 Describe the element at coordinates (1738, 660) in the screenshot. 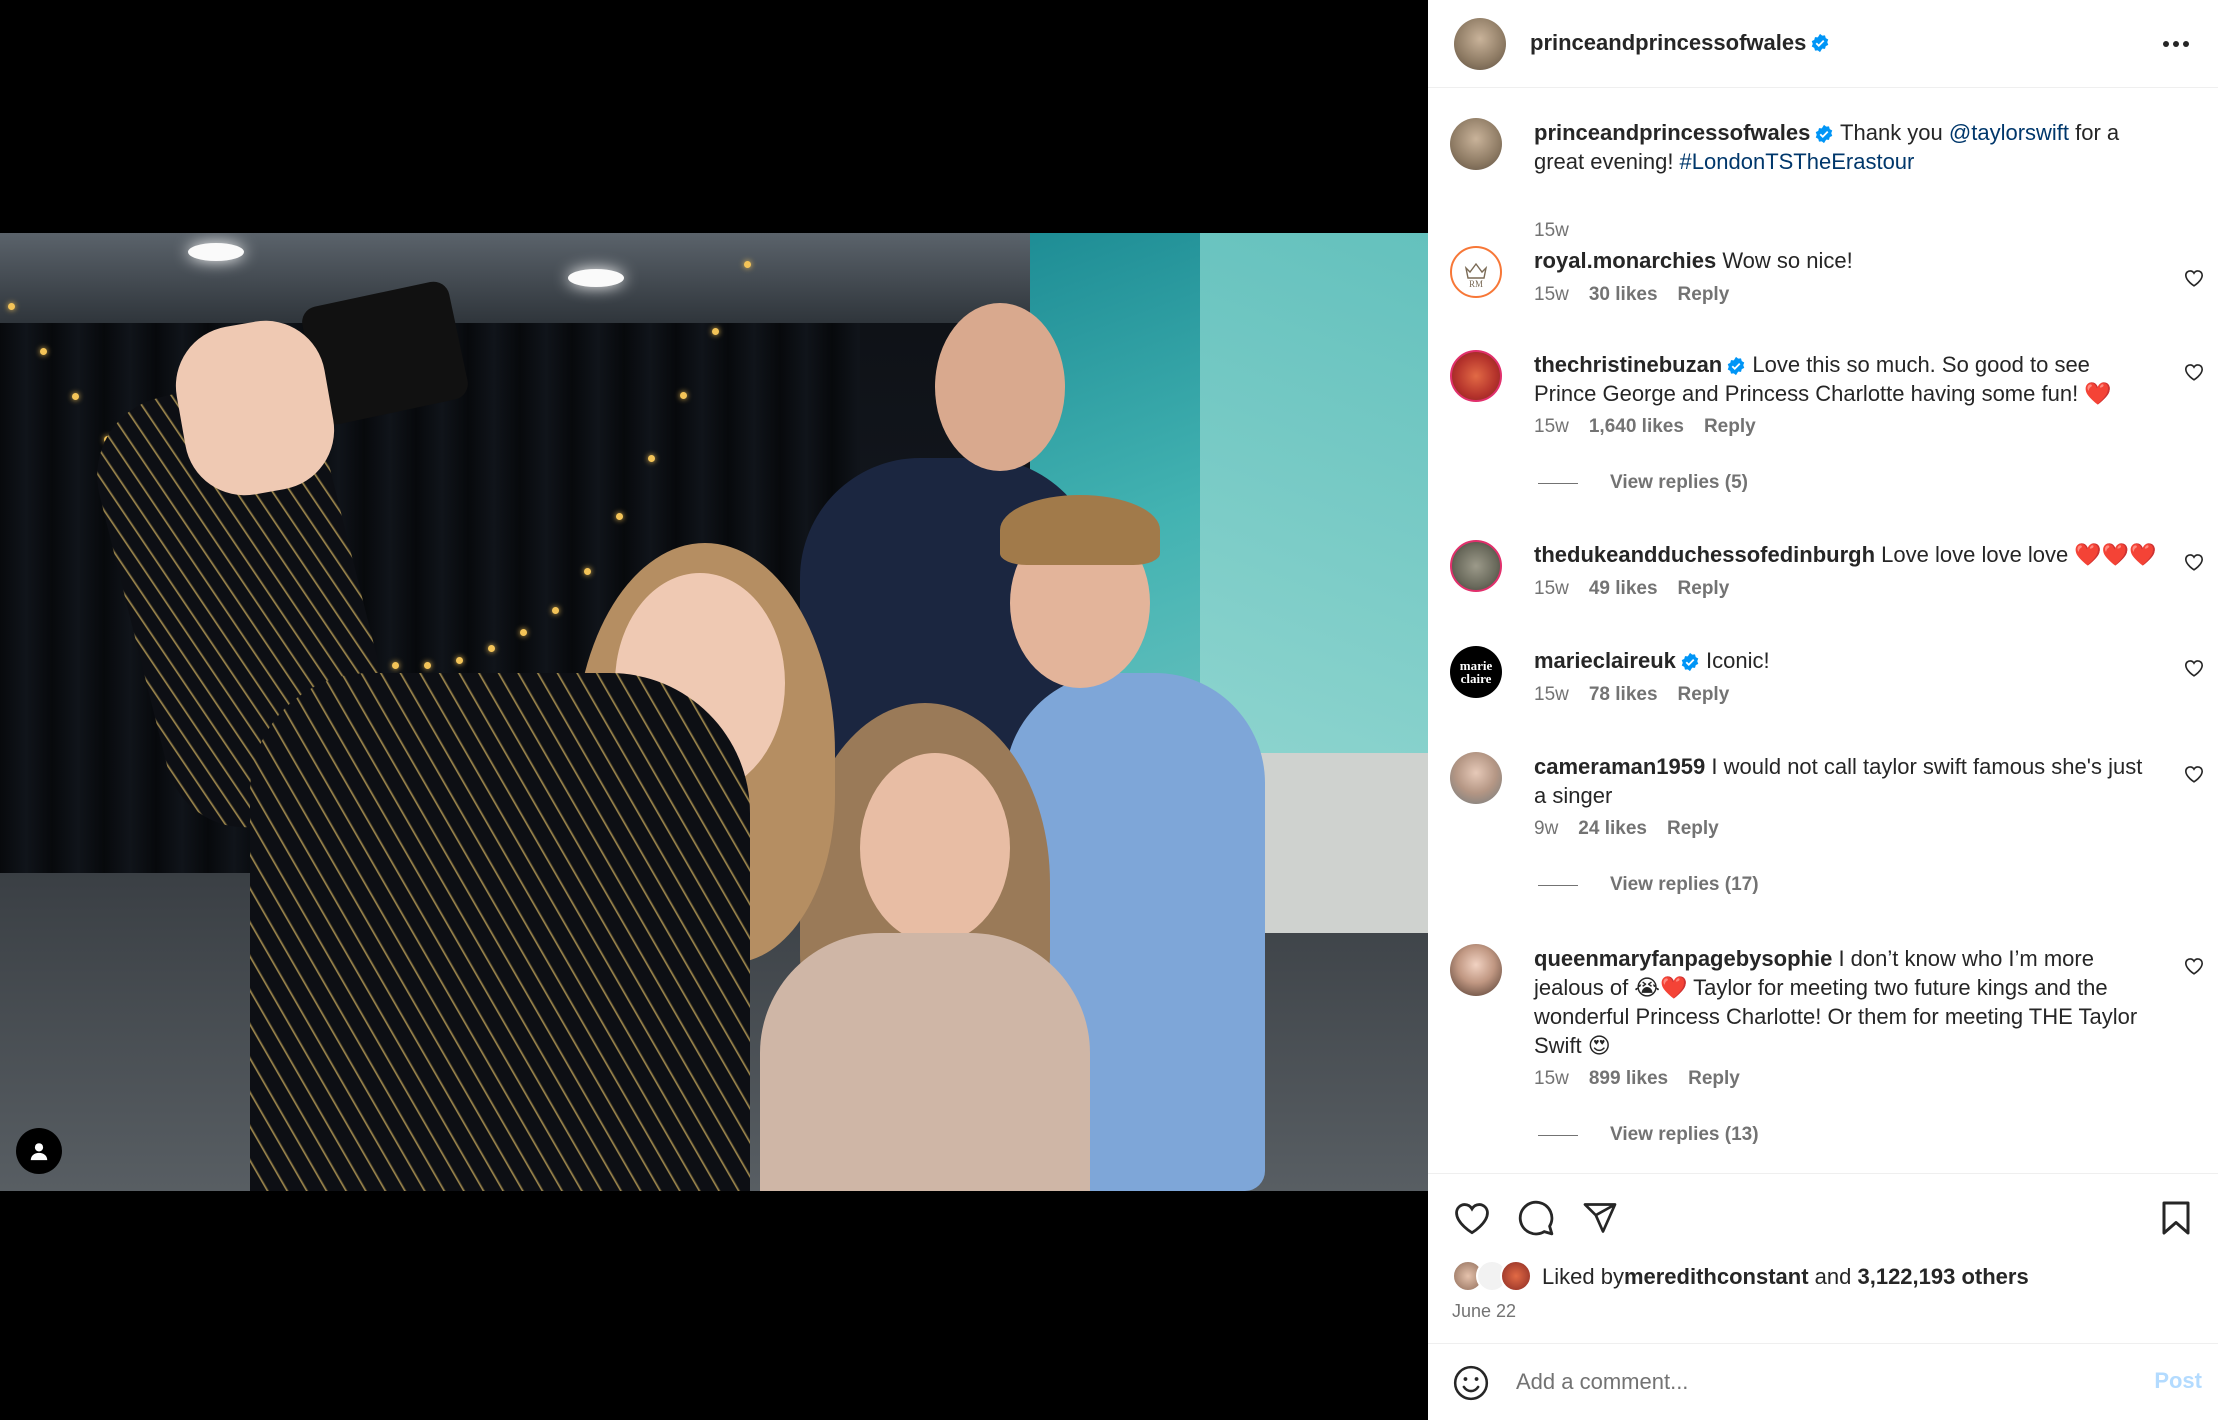

I see `comment-text: Iconic!` at that location.